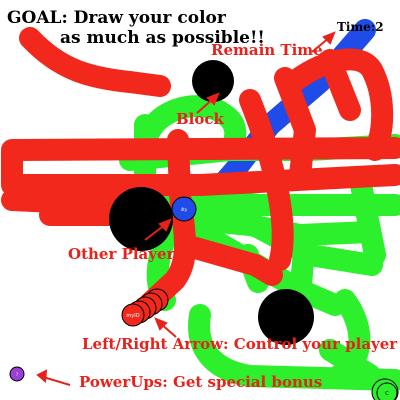 Image resolution: width=400 pixels, height=400 pixels. What do you see at coordinates (184, 209) in the screenshot?
I see `other-player-id: 4ty` at bounding box center [184, 209].